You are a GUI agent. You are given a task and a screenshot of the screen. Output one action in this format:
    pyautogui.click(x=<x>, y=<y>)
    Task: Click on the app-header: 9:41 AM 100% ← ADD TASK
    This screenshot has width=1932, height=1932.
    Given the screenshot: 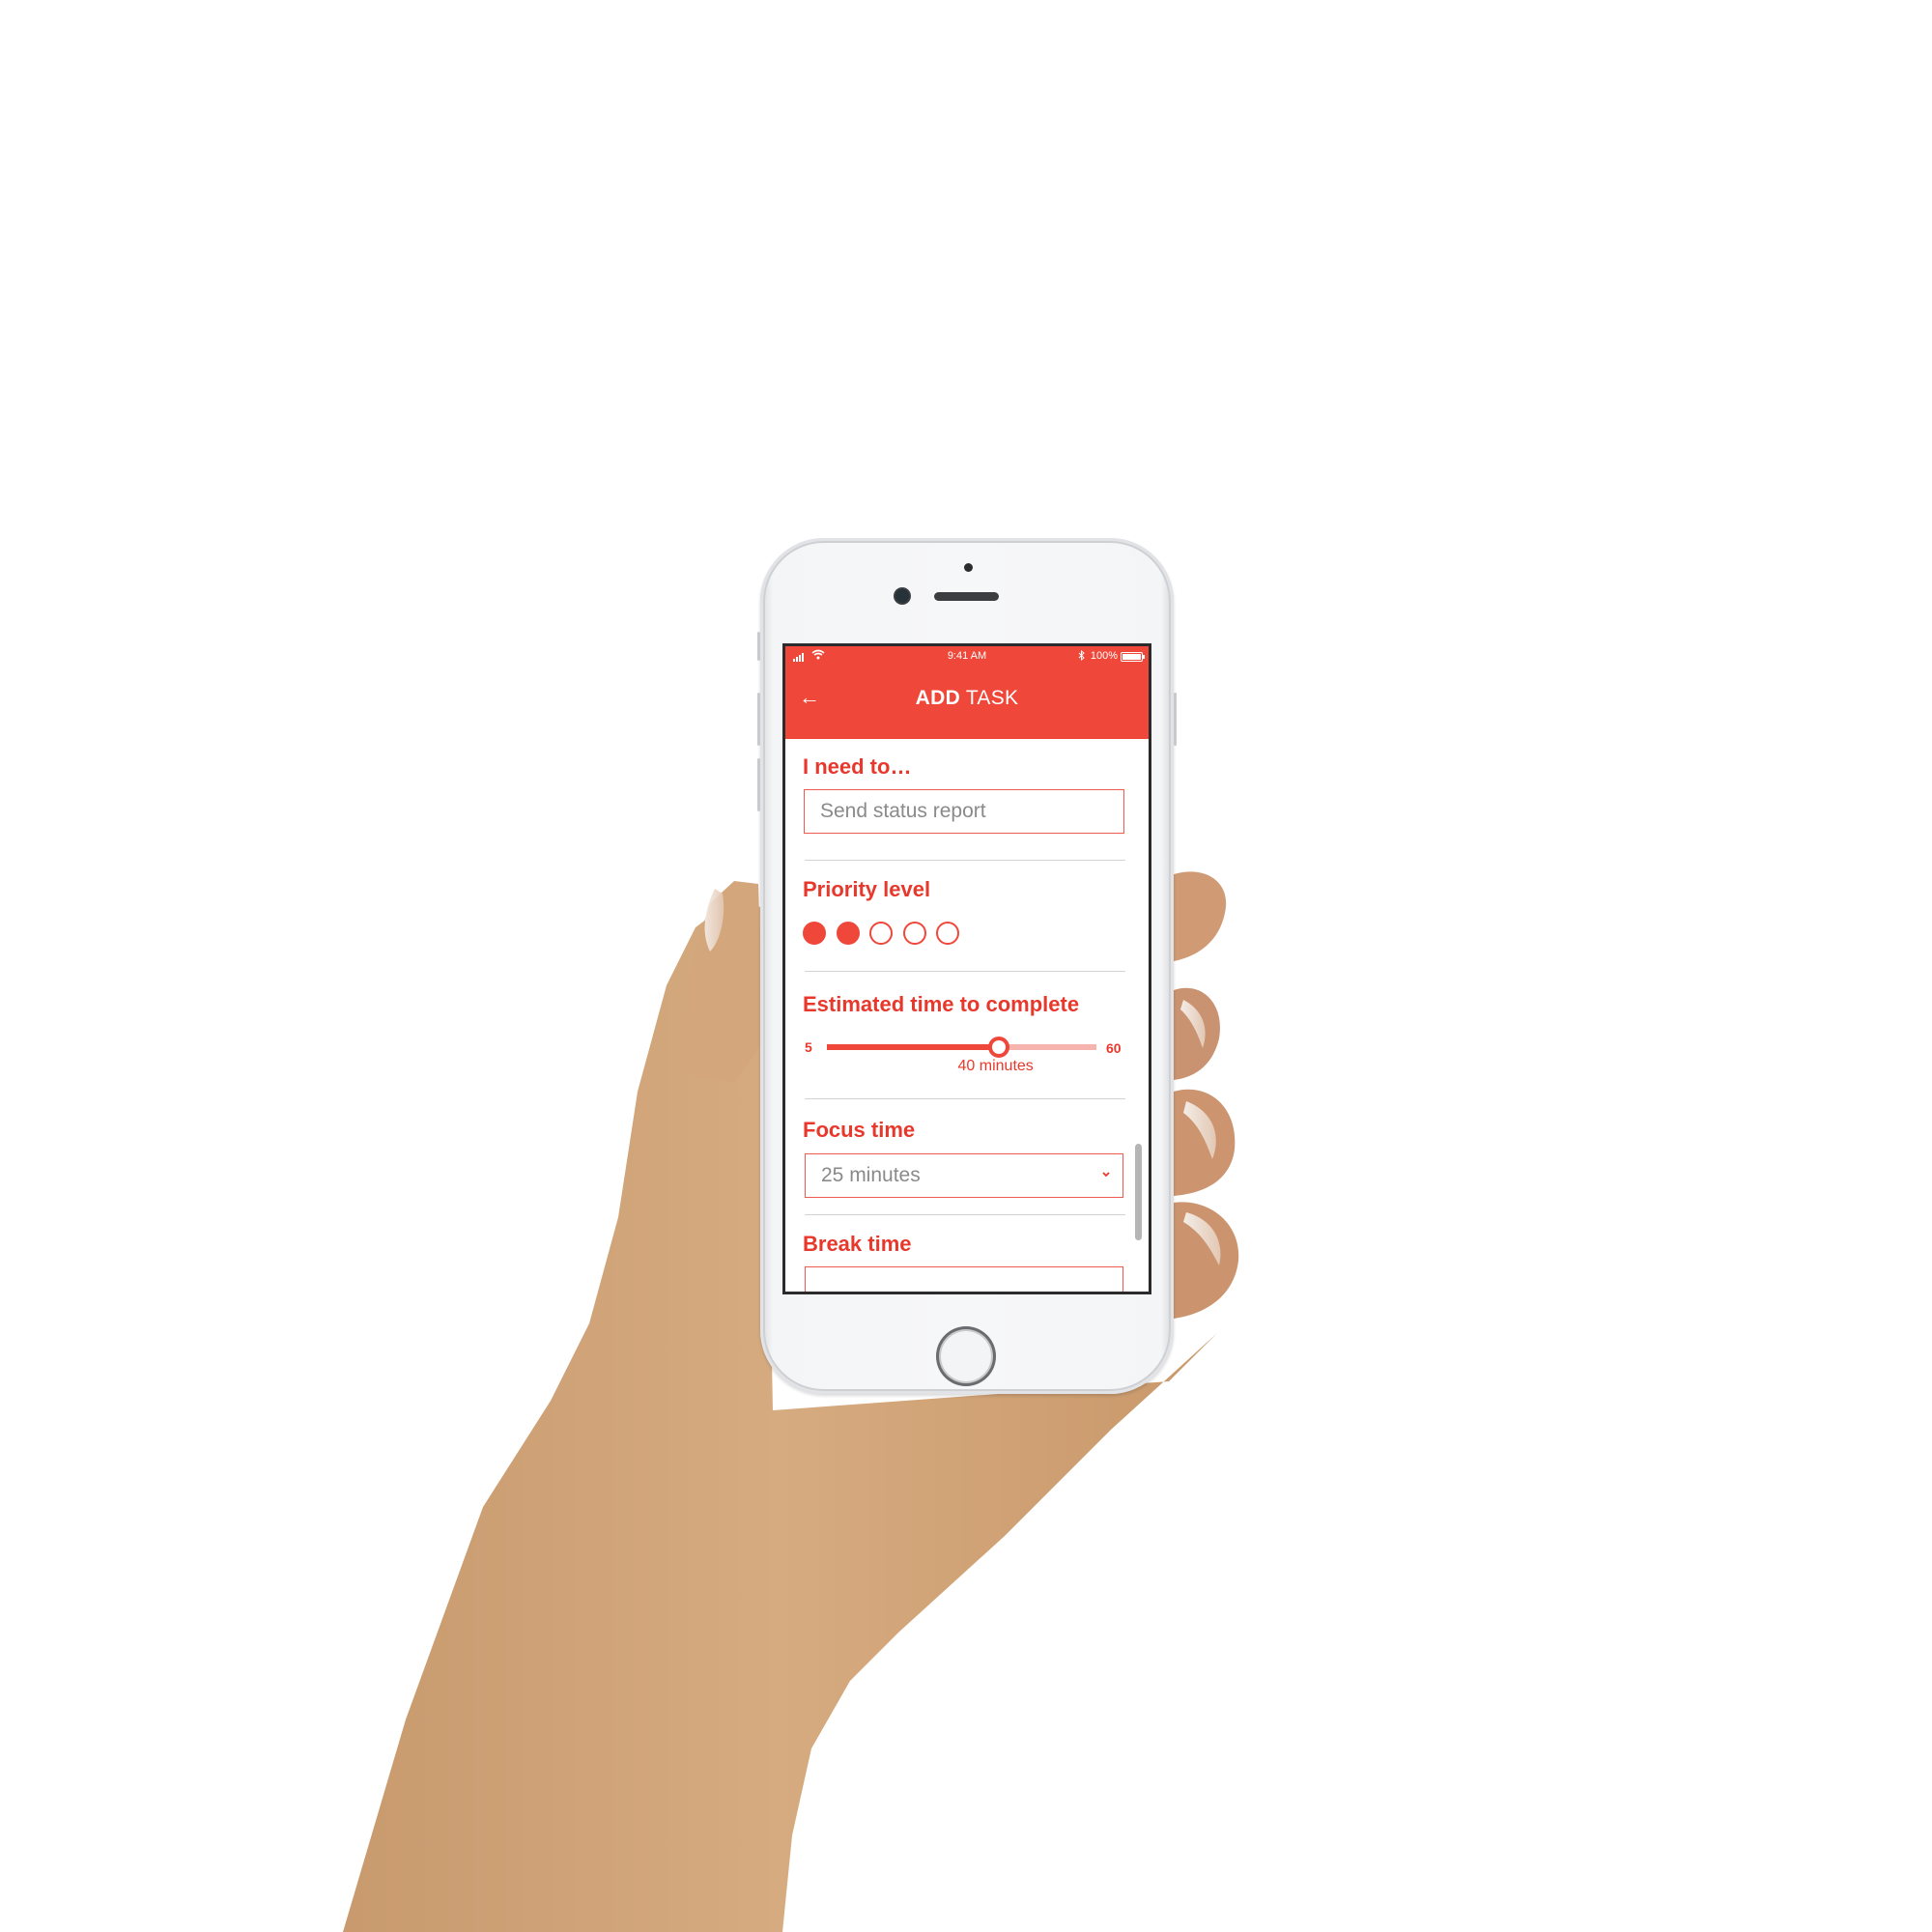 What is the action you would take?
    pyautogui.click(x=967, y=692)
    